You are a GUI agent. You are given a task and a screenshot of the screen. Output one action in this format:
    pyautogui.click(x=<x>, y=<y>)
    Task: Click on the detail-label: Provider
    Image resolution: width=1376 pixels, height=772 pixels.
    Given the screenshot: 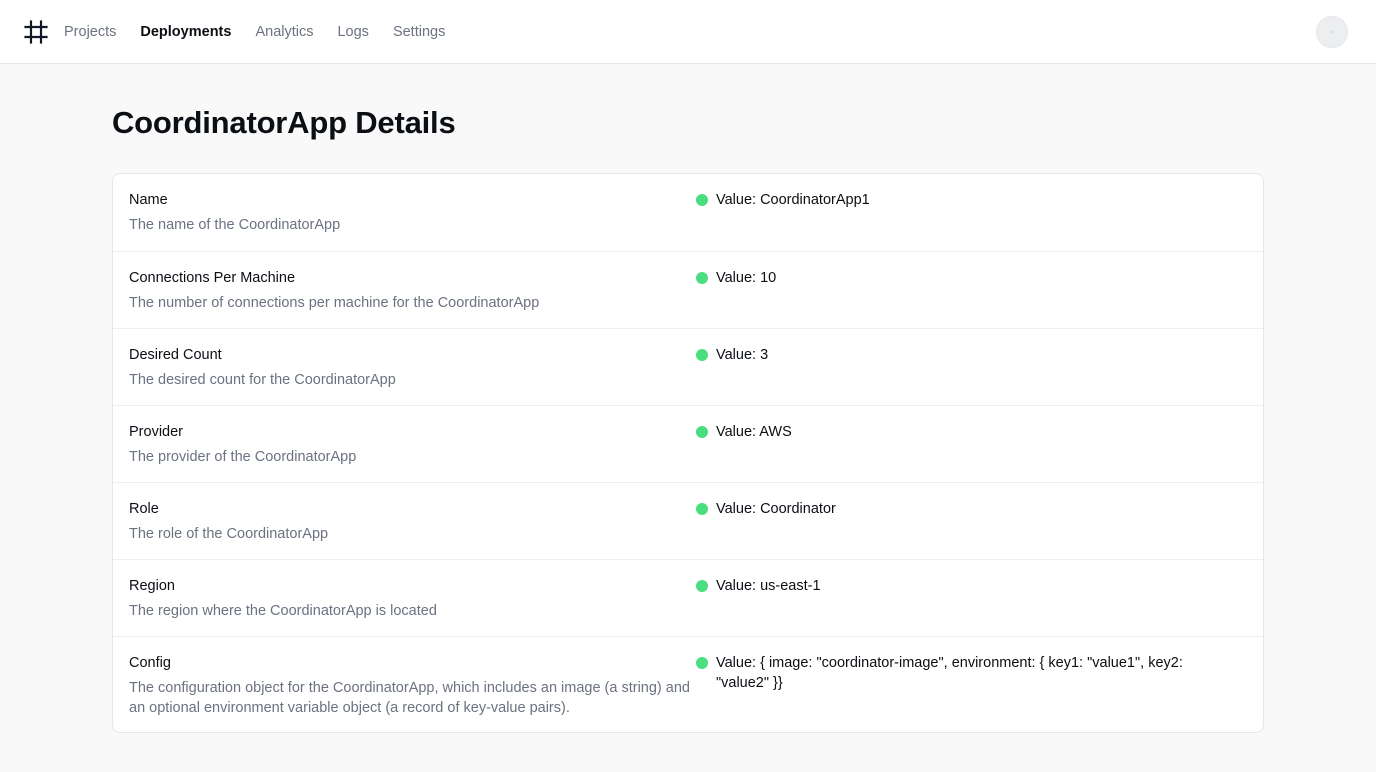 What is the action you would take?
    pyautogui.click(x=156, y=432)
    